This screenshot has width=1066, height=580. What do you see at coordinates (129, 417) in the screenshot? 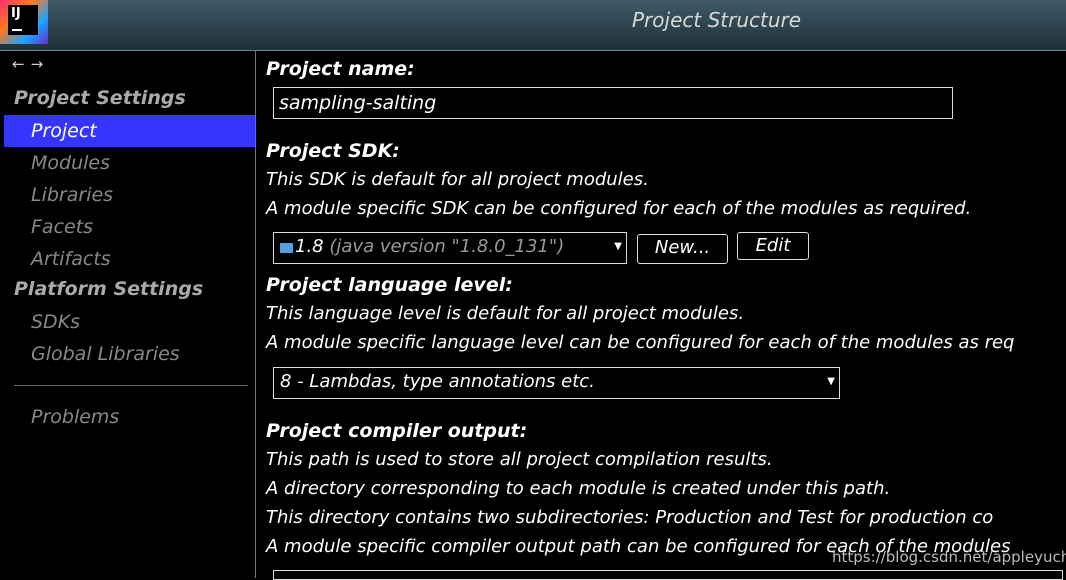
I see `sidebar-item-problems: Problems` at bounding box center [129, 417].